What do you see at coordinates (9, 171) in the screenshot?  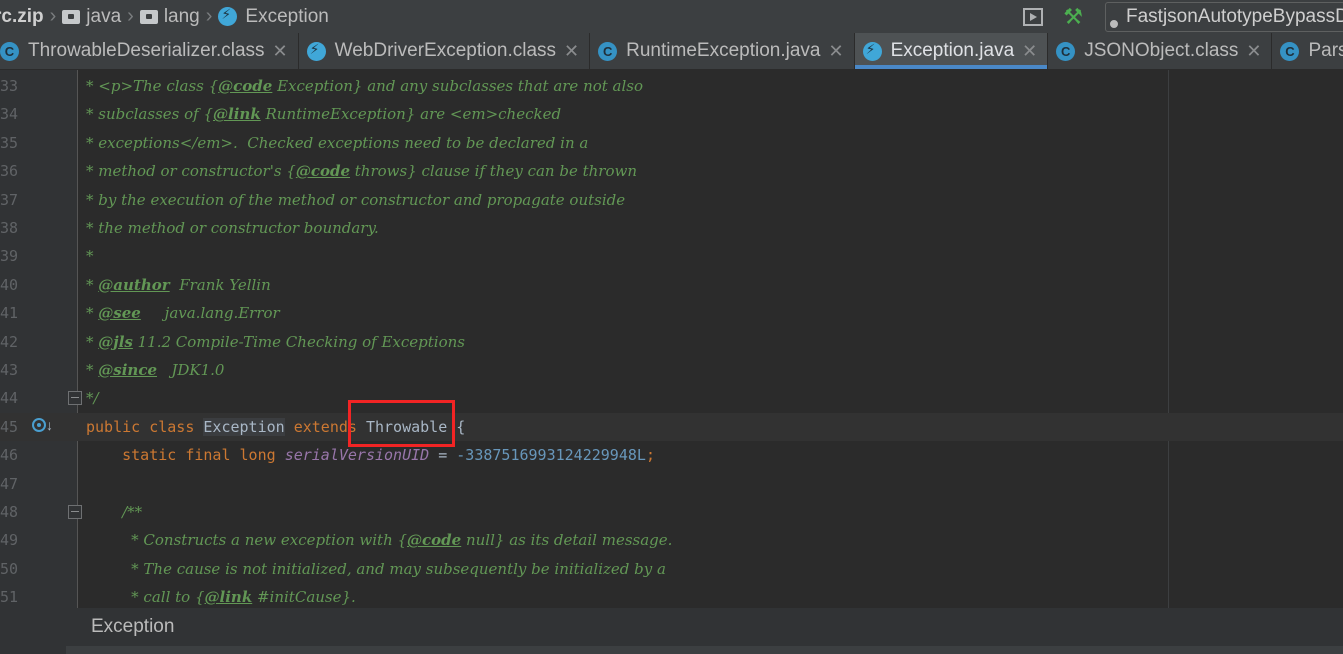 I see `line-number: 36` at bounding box center [9, 171].